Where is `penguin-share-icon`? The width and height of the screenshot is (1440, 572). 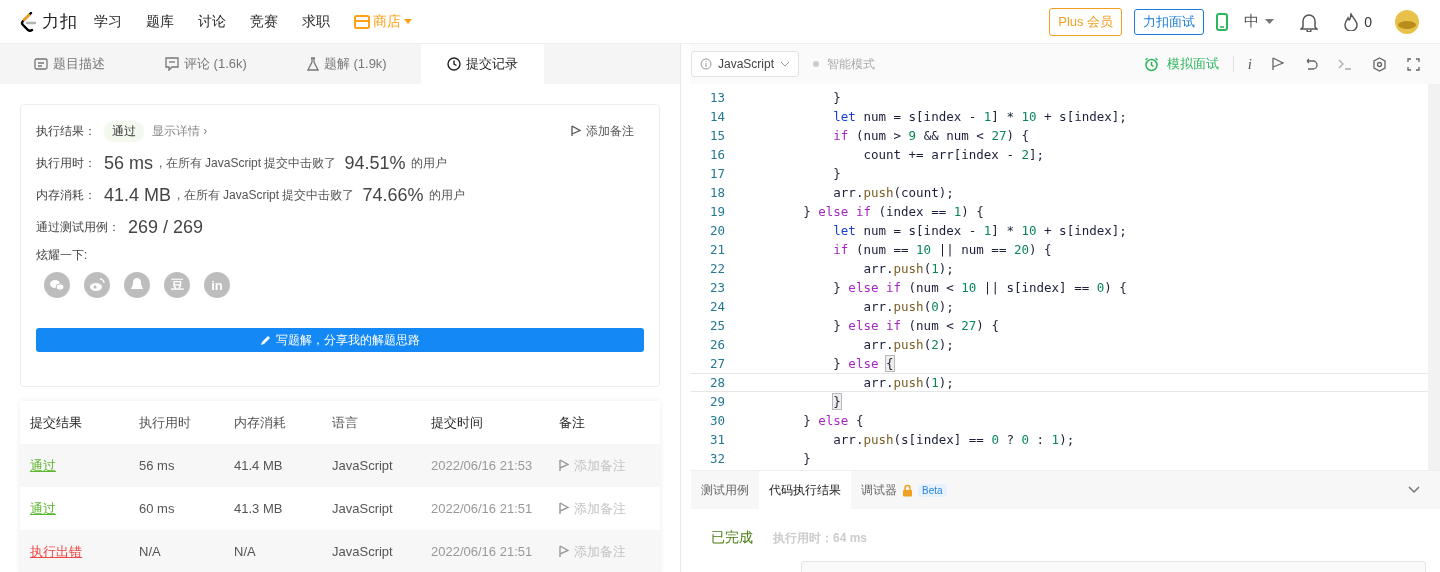
penguin-share-icon is located at coordinates (137, 285).